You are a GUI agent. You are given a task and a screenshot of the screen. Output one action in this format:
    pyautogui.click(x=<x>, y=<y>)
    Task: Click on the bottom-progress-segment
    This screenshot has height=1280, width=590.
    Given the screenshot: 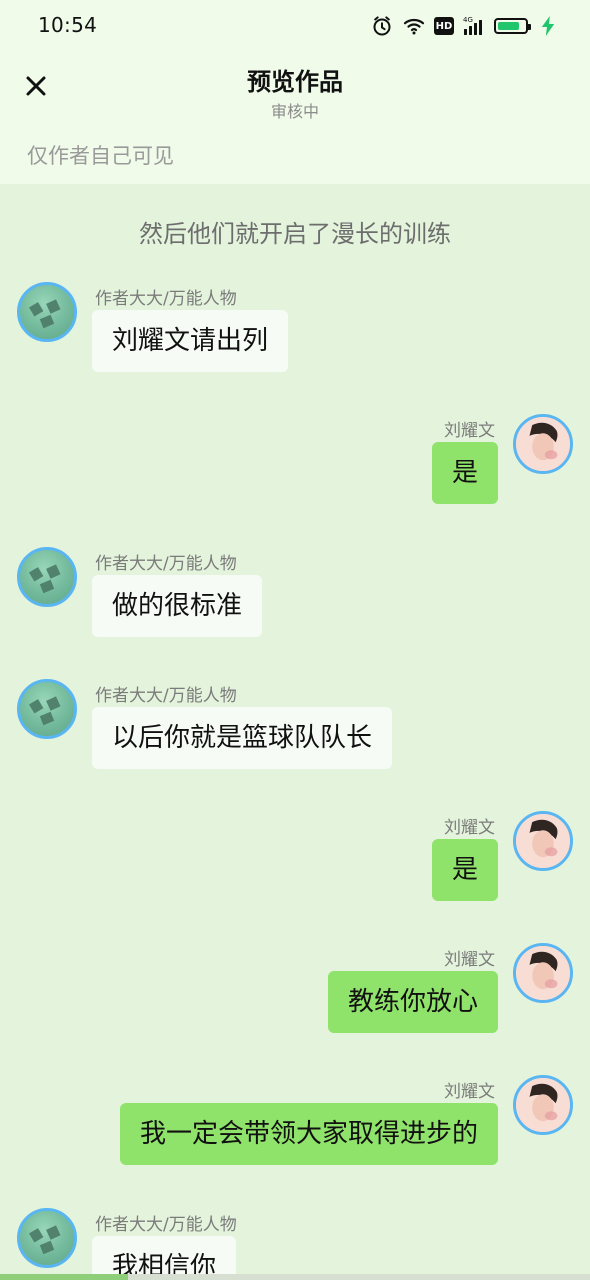 What is the action you would take?
    pyautogui.click(x=64, y=1277)
    